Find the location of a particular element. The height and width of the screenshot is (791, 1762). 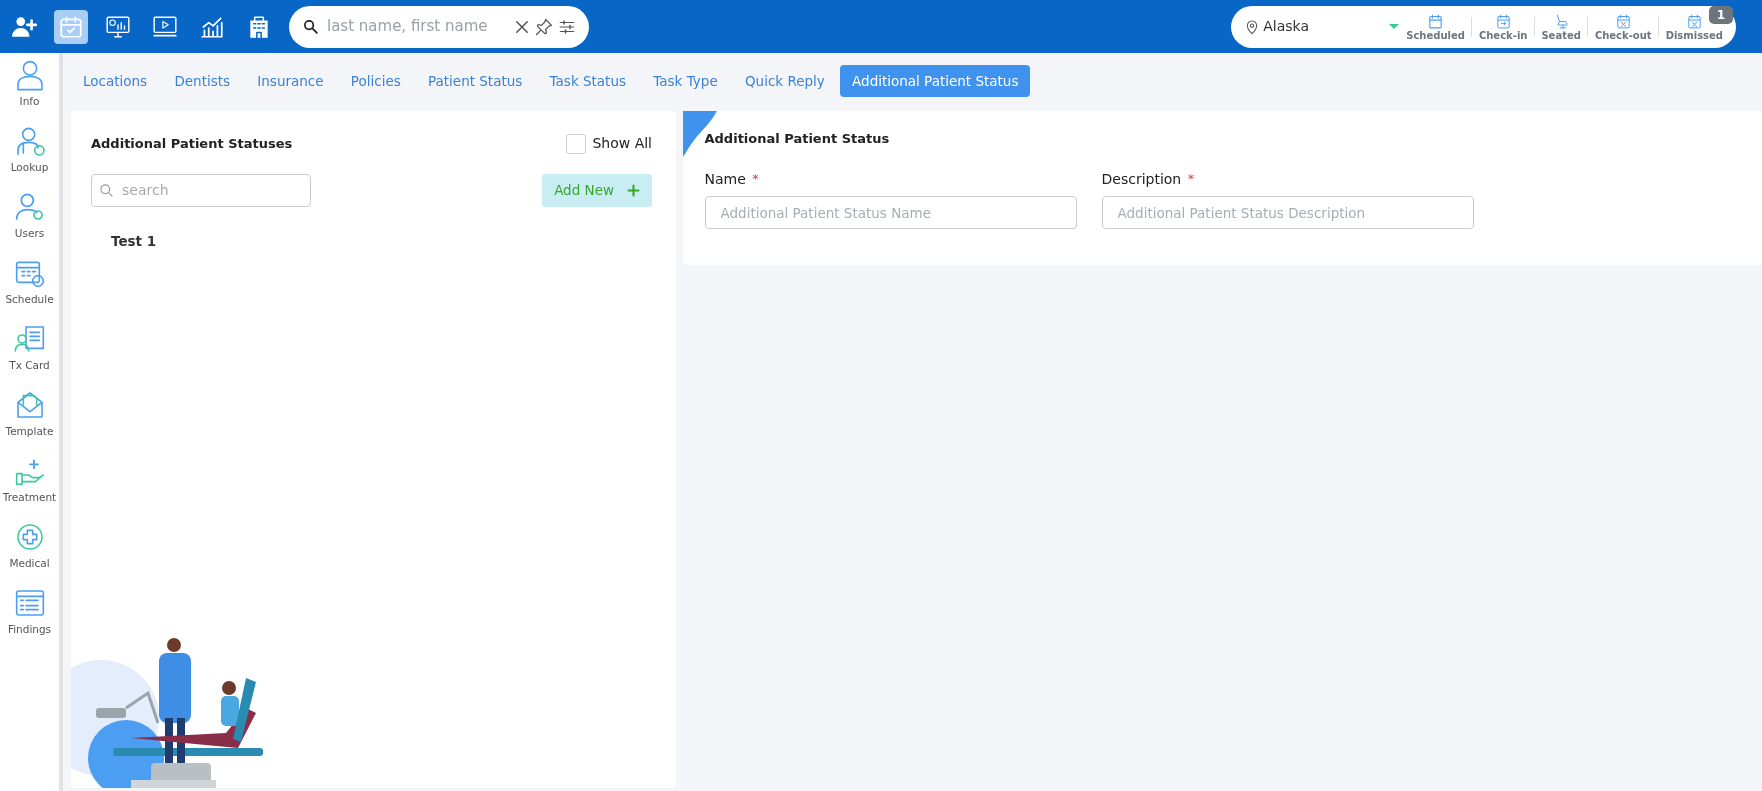

search-field: search is located at coordinates (201, 190).